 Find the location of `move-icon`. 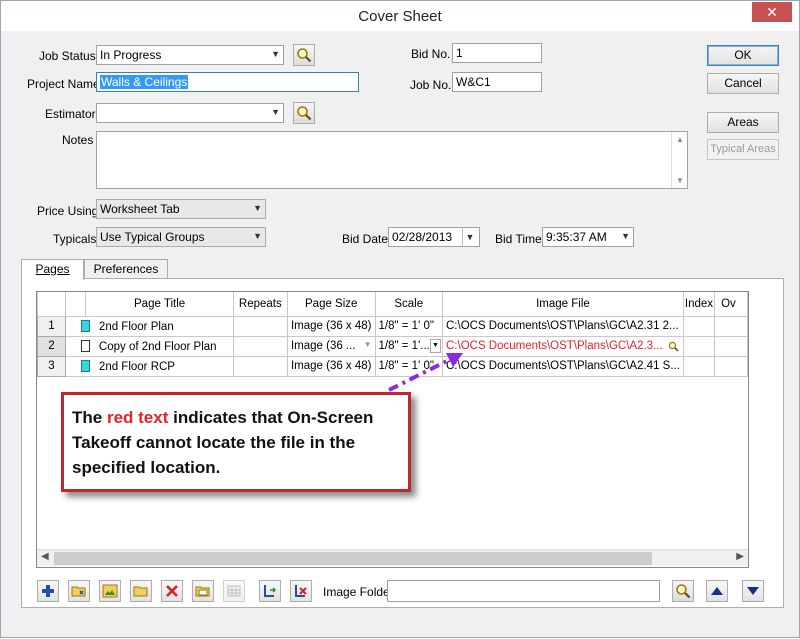

move-icon is located at coordinates (270, 591).